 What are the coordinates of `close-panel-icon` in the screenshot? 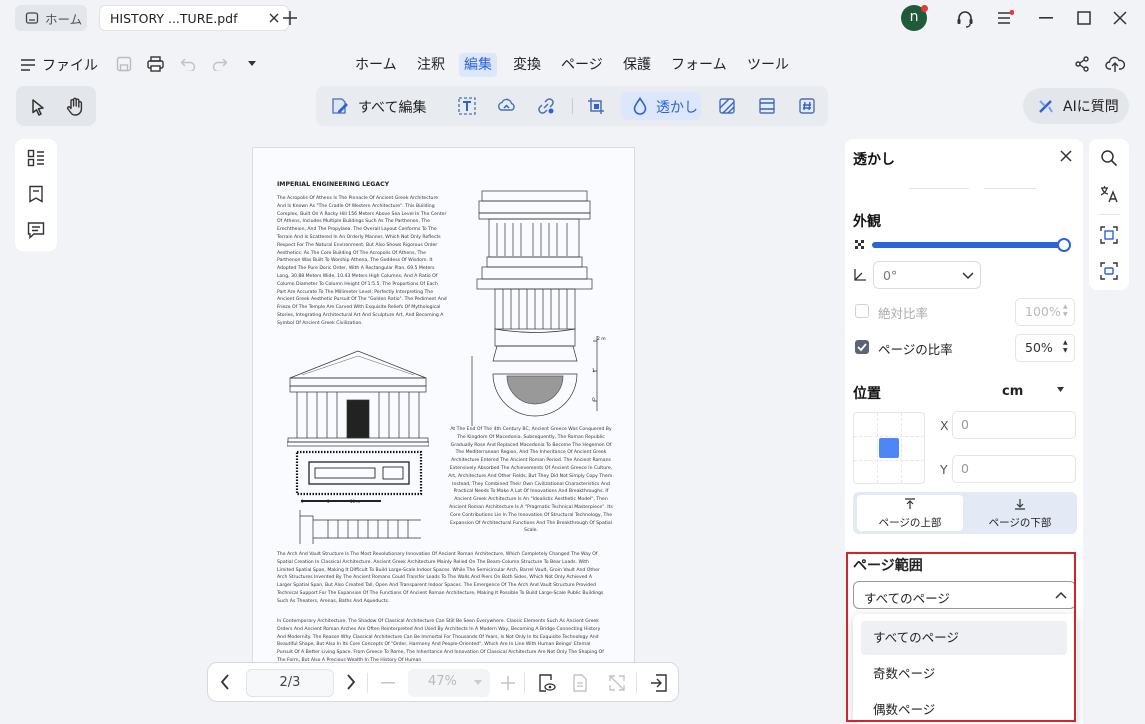 It's located at (1066, 156).